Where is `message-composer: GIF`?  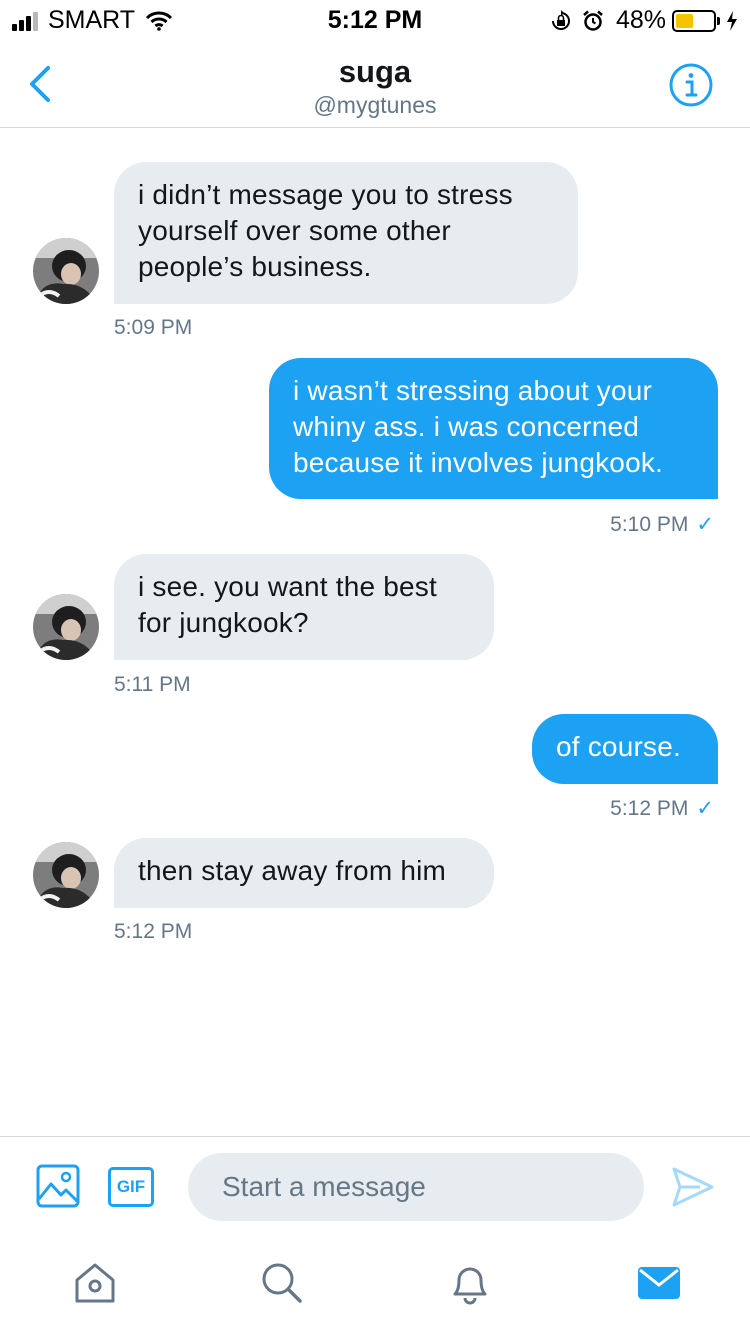
message-composer: GIF is located at coordinates (375, 1186).